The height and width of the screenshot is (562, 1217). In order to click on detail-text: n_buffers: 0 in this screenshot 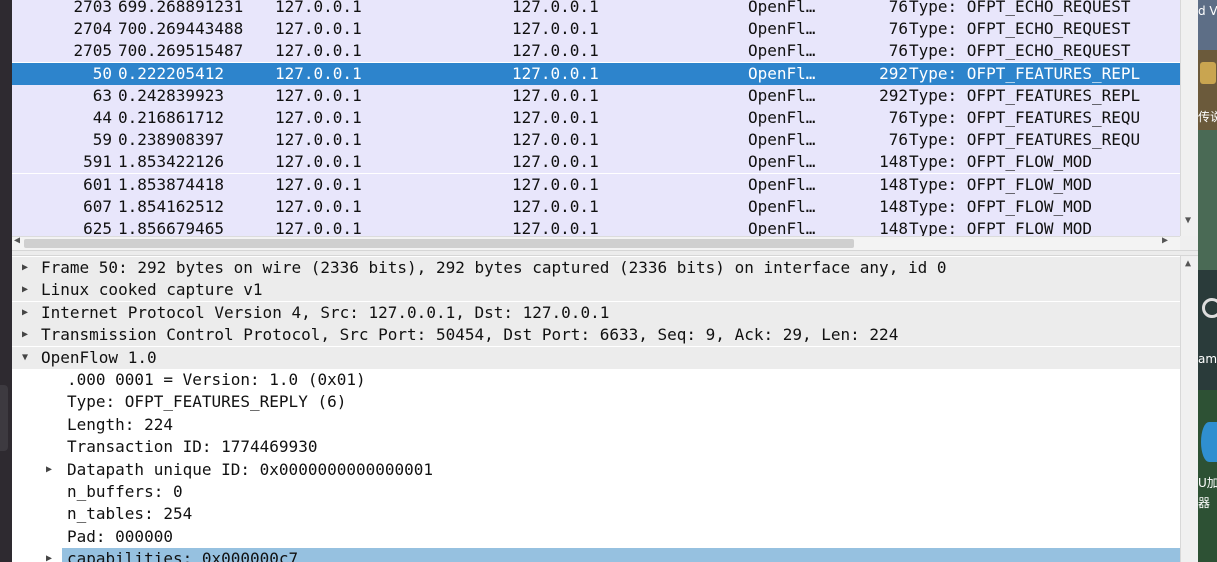, I will do `click(125, 491)`.